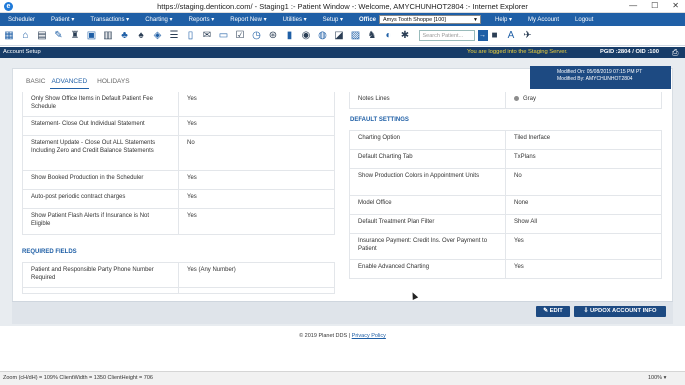 The image size is (685, 385). Describe the element at coordinates (389, 36) in the screenshot. I see `dashboard-icon: ◐` at that location.